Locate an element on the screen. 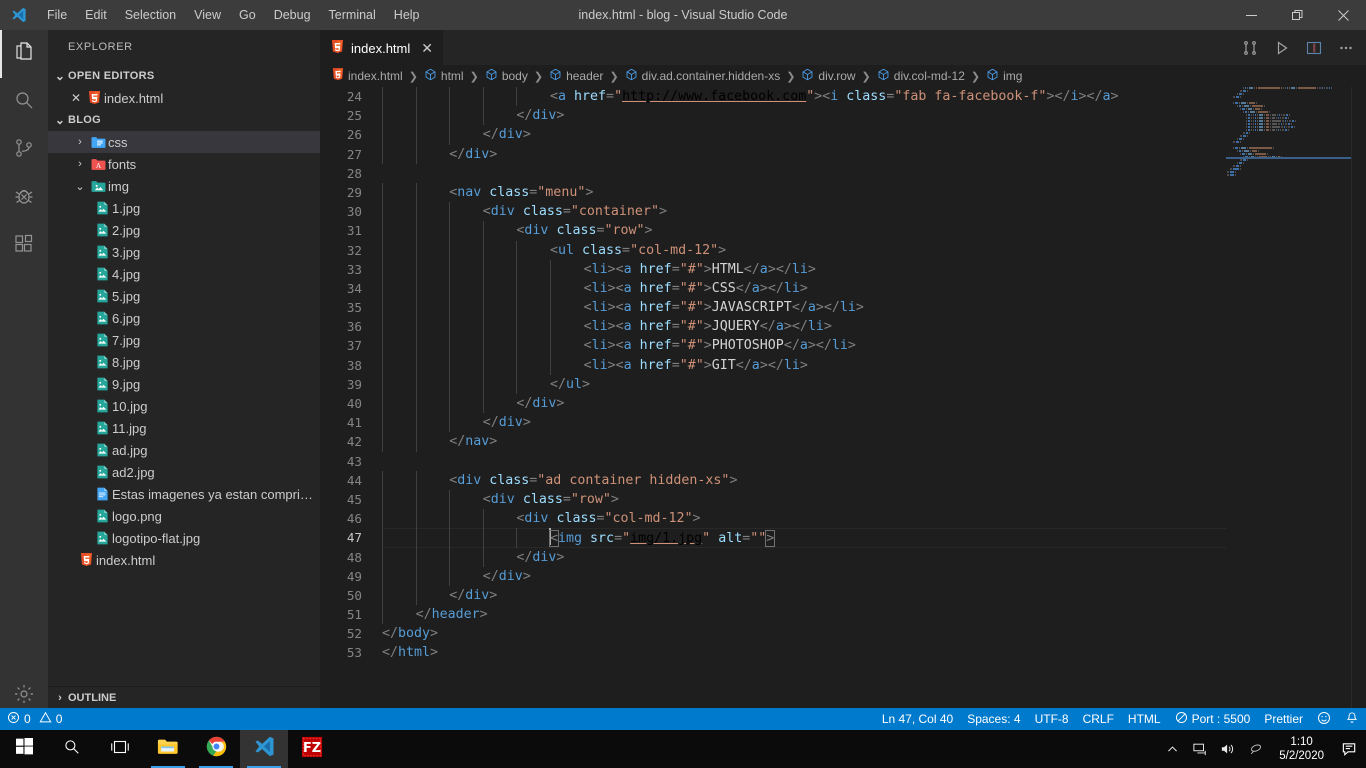 This screenshot has height=768, width=1366. code-line: <li><a href="#">JAVASCRIPT</a></li> is located at coordinates (804, 308).